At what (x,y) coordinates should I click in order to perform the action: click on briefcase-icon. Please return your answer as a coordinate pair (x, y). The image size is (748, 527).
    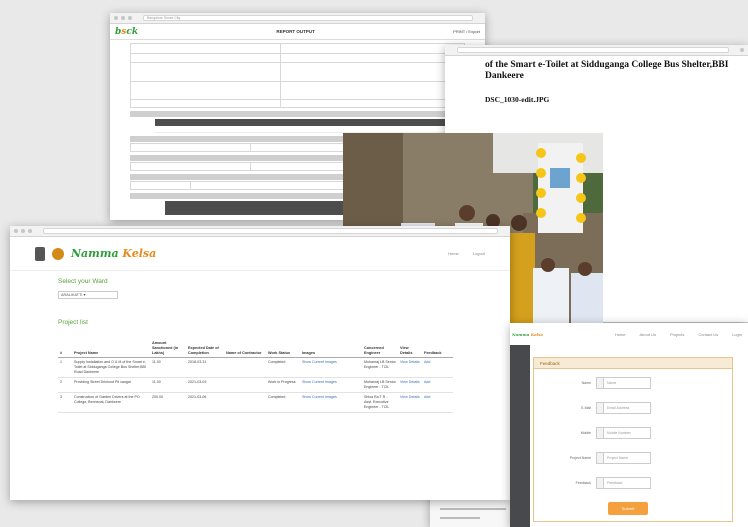
    Looking at the image, I should click on (599, 458).